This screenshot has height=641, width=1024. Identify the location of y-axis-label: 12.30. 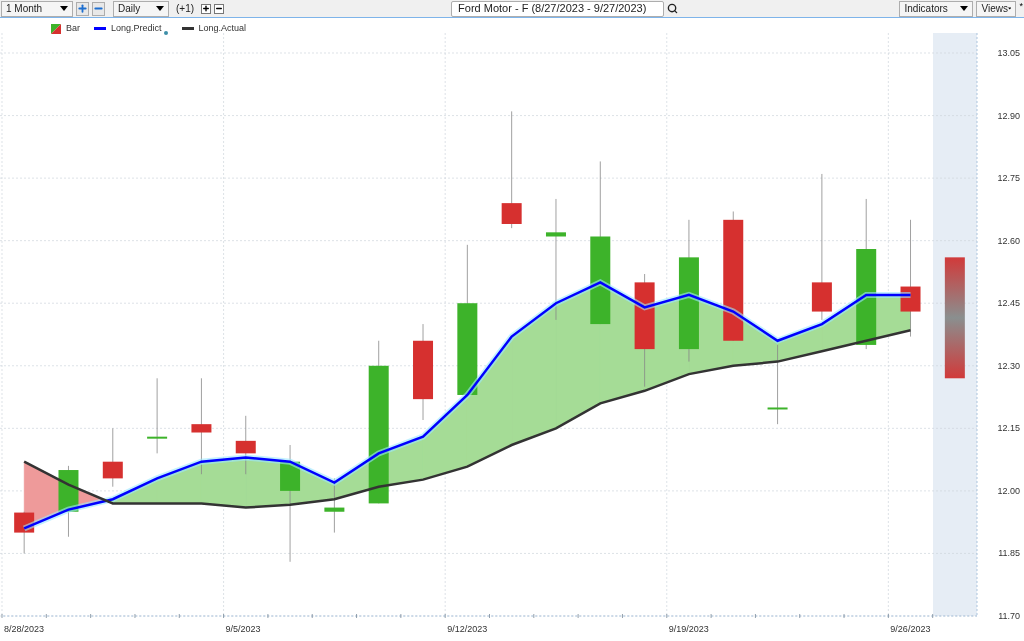
(1008, 365).